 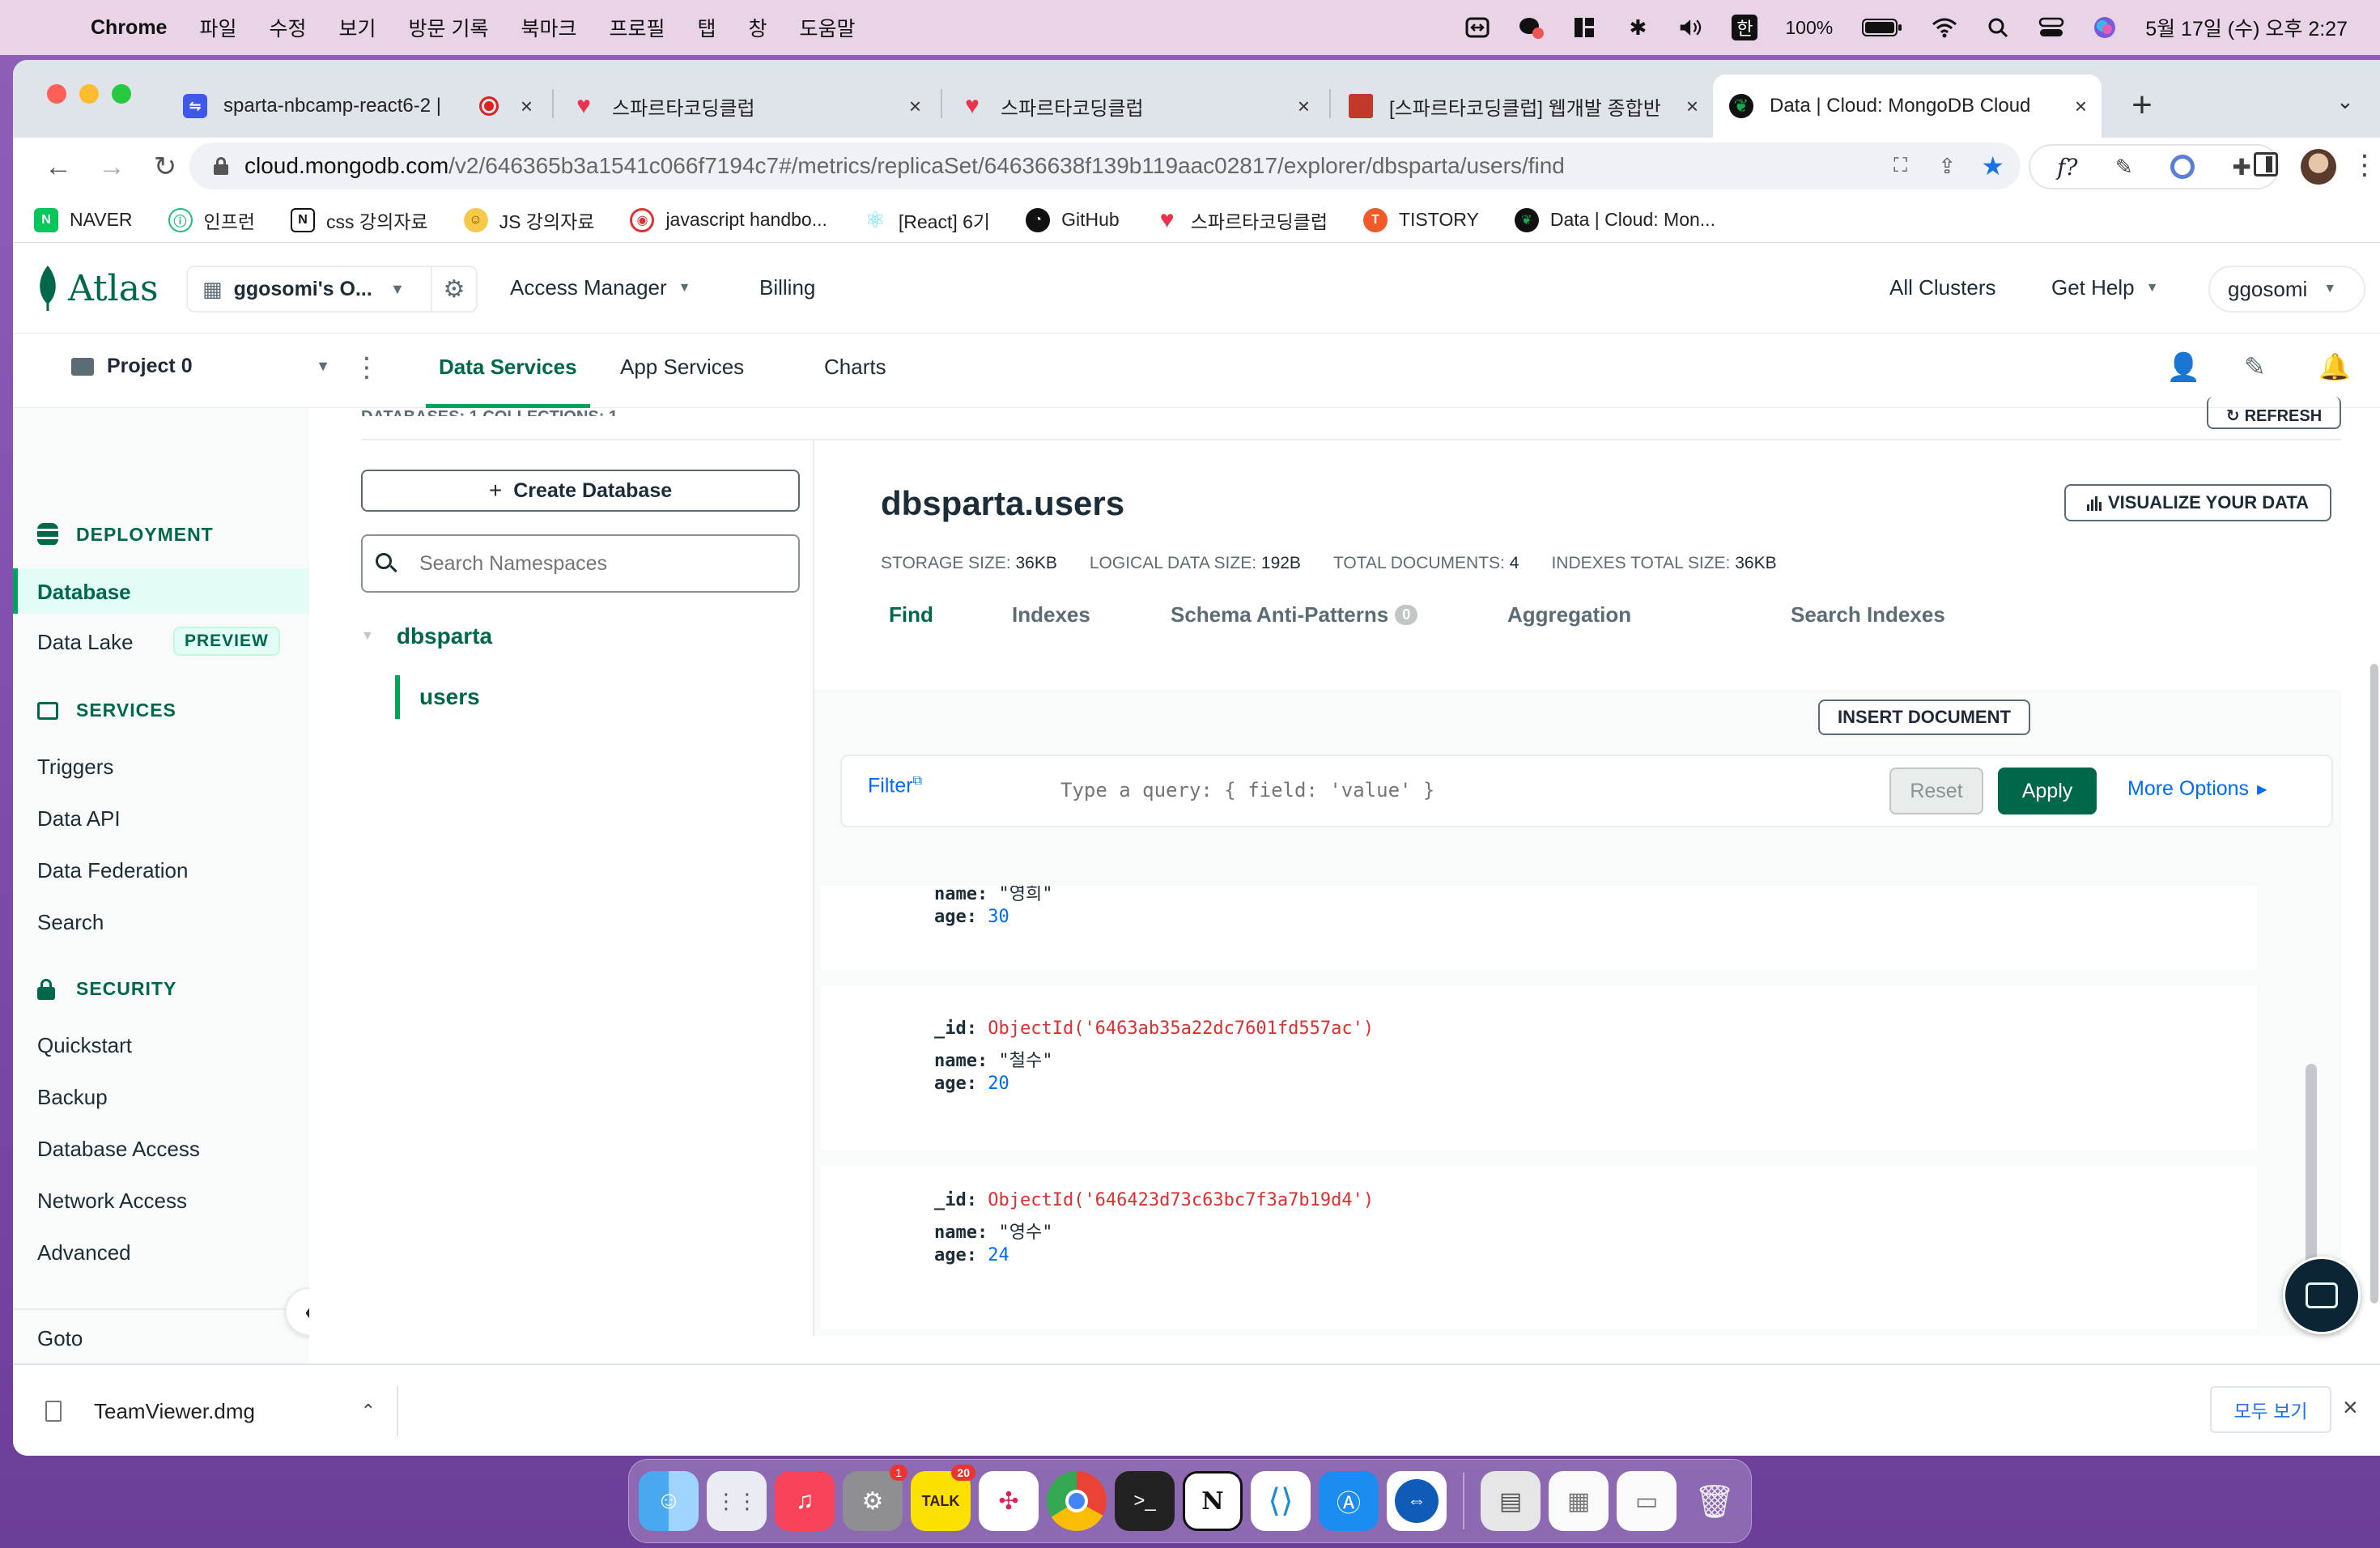 I want to click on disk-image-icon: ▤, so click(x=1511, y=1501).